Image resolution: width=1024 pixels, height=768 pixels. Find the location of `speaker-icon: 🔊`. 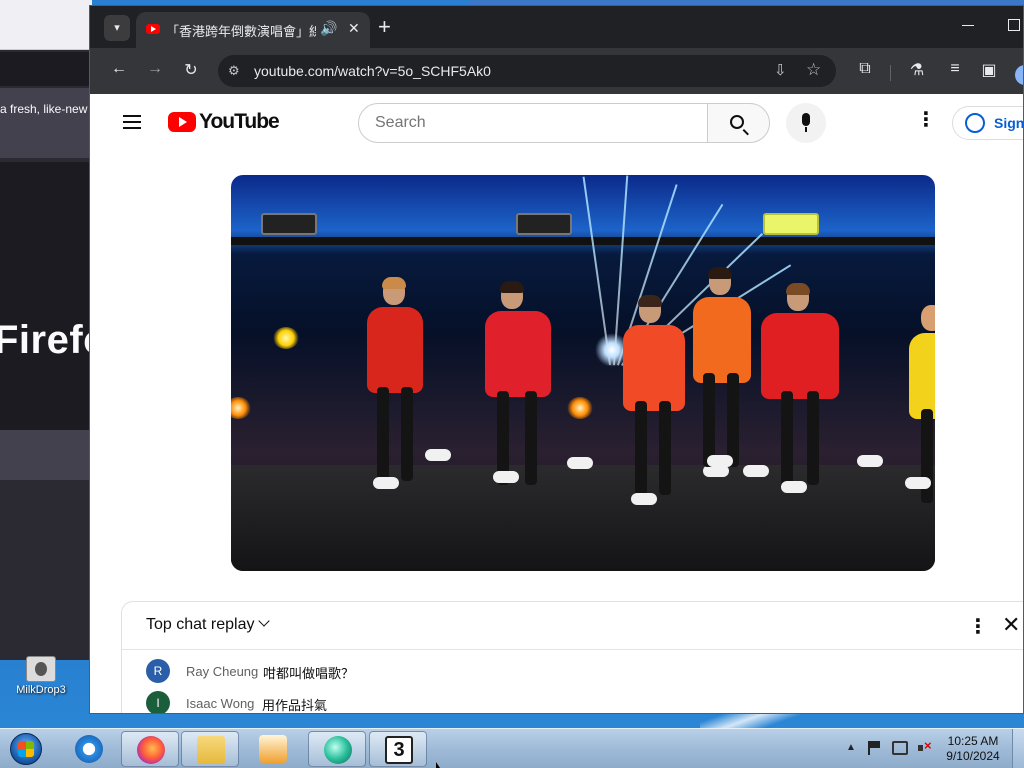

speaker-icon: 🔊 is located at coordinates (328, 28).